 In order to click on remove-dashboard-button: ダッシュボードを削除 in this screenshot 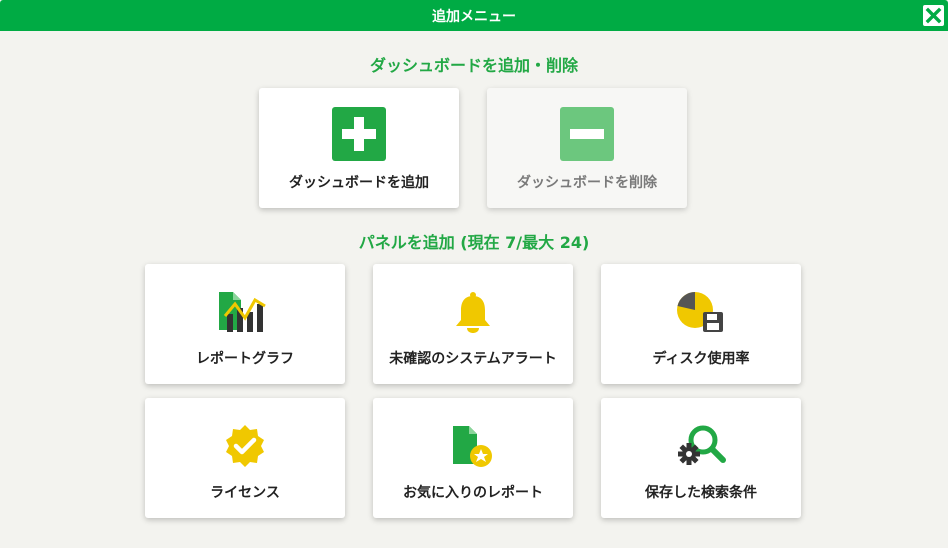, I will do `click(587, 148)`.